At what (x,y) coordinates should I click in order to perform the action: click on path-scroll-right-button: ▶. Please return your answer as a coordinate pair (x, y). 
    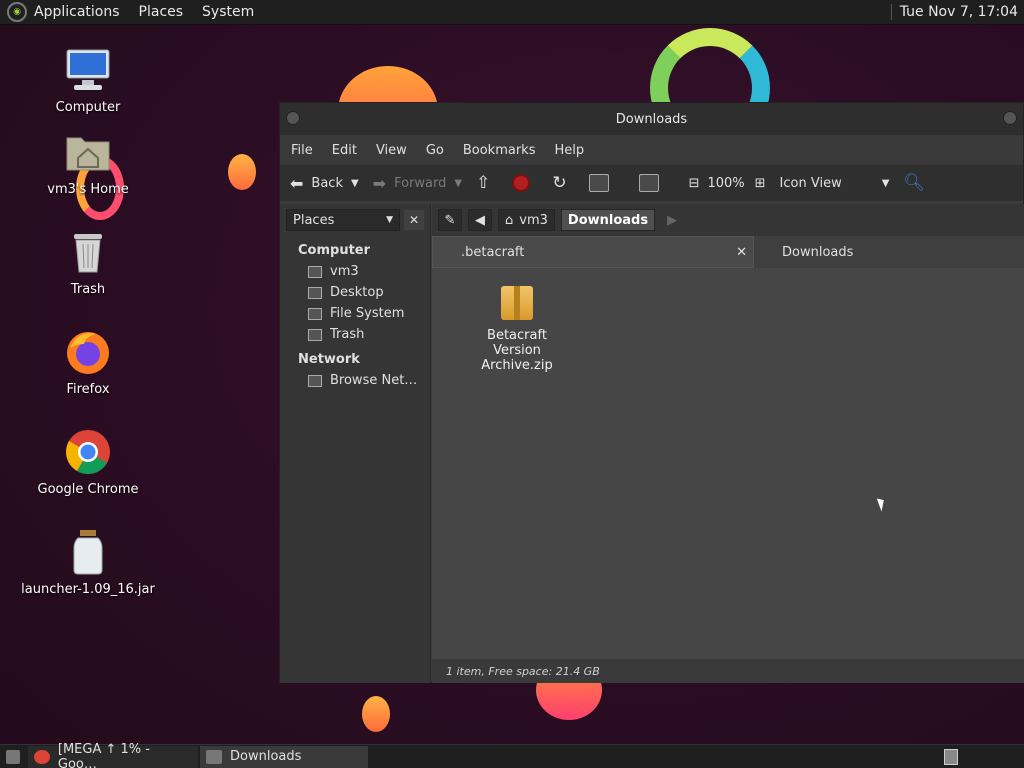
    Looking at the image, I should click on (672, 220).